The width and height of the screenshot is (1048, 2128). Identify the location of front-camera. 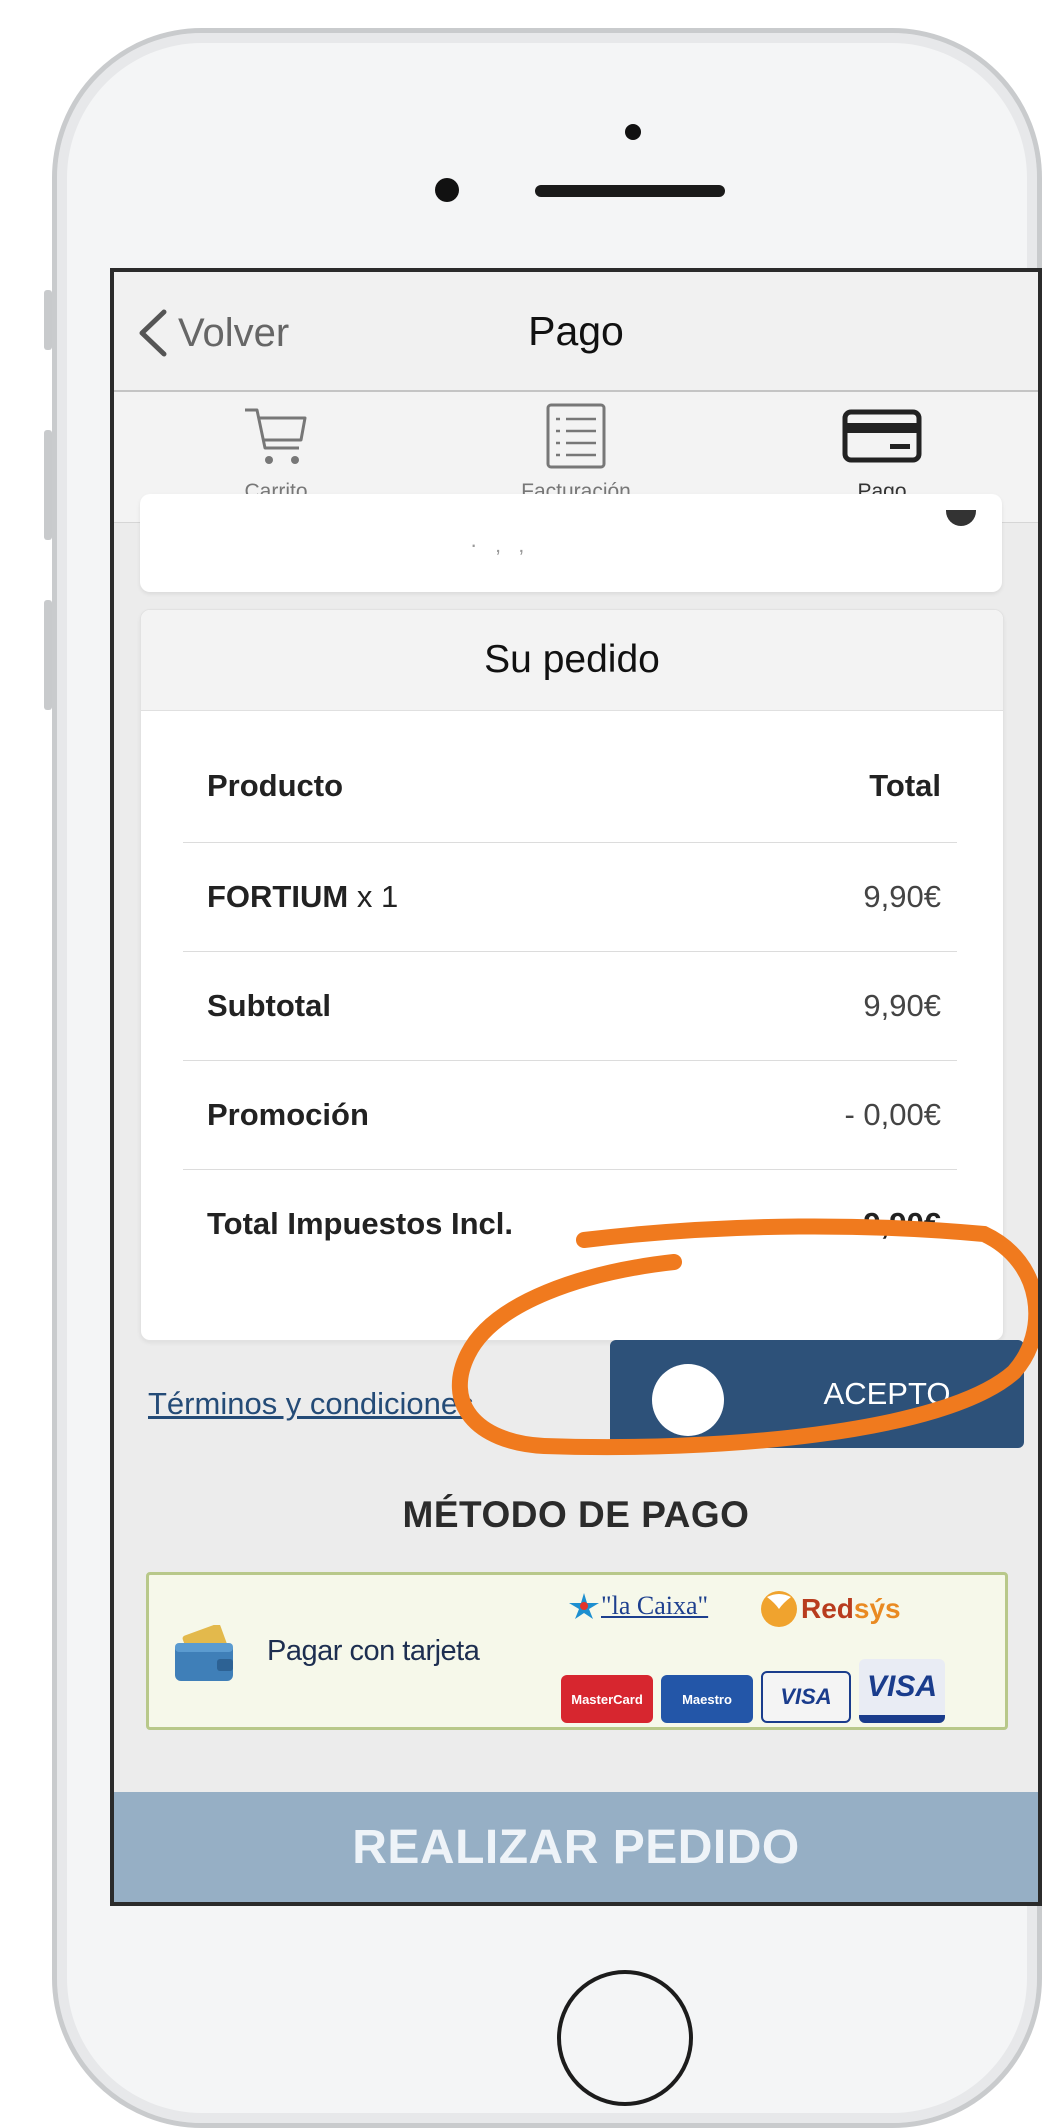
(633, 132).